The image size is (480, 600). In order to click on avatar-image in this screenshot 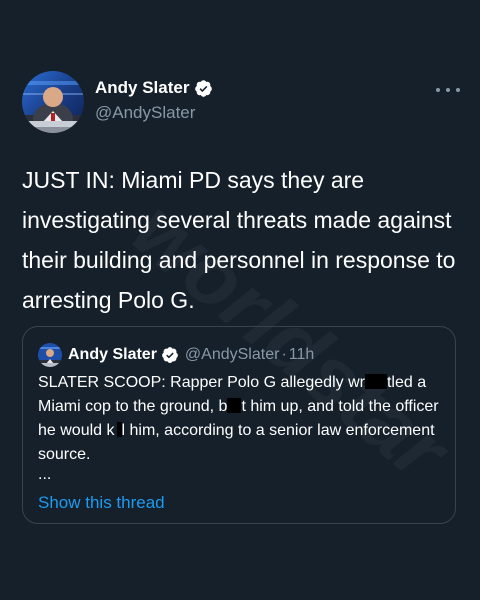, I will do `click(53, 102)`.